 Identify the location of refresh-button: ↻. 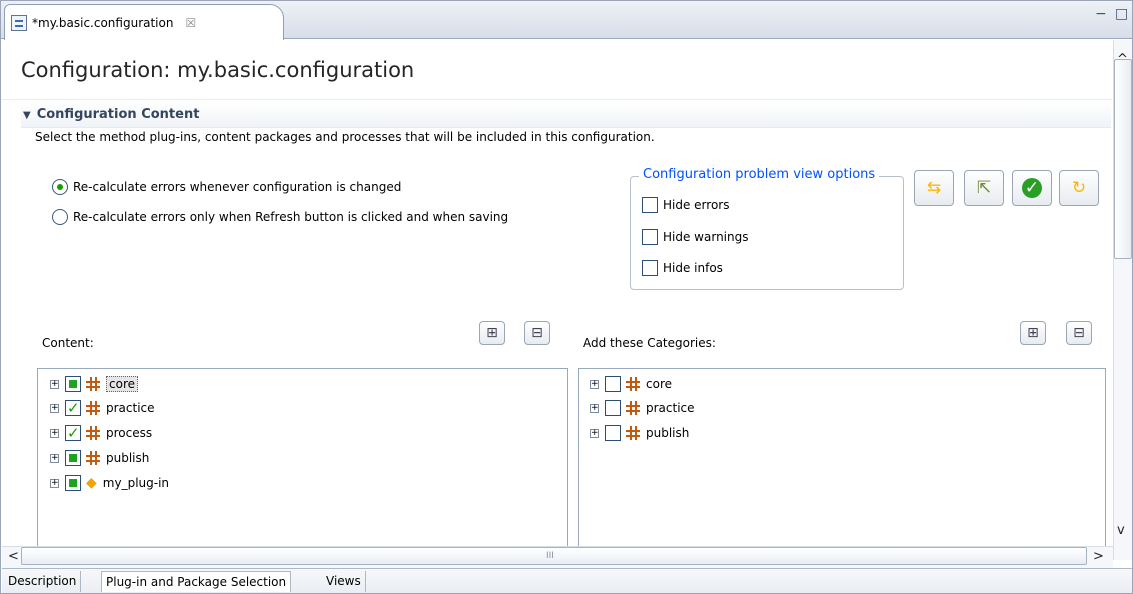
(1079, 188).